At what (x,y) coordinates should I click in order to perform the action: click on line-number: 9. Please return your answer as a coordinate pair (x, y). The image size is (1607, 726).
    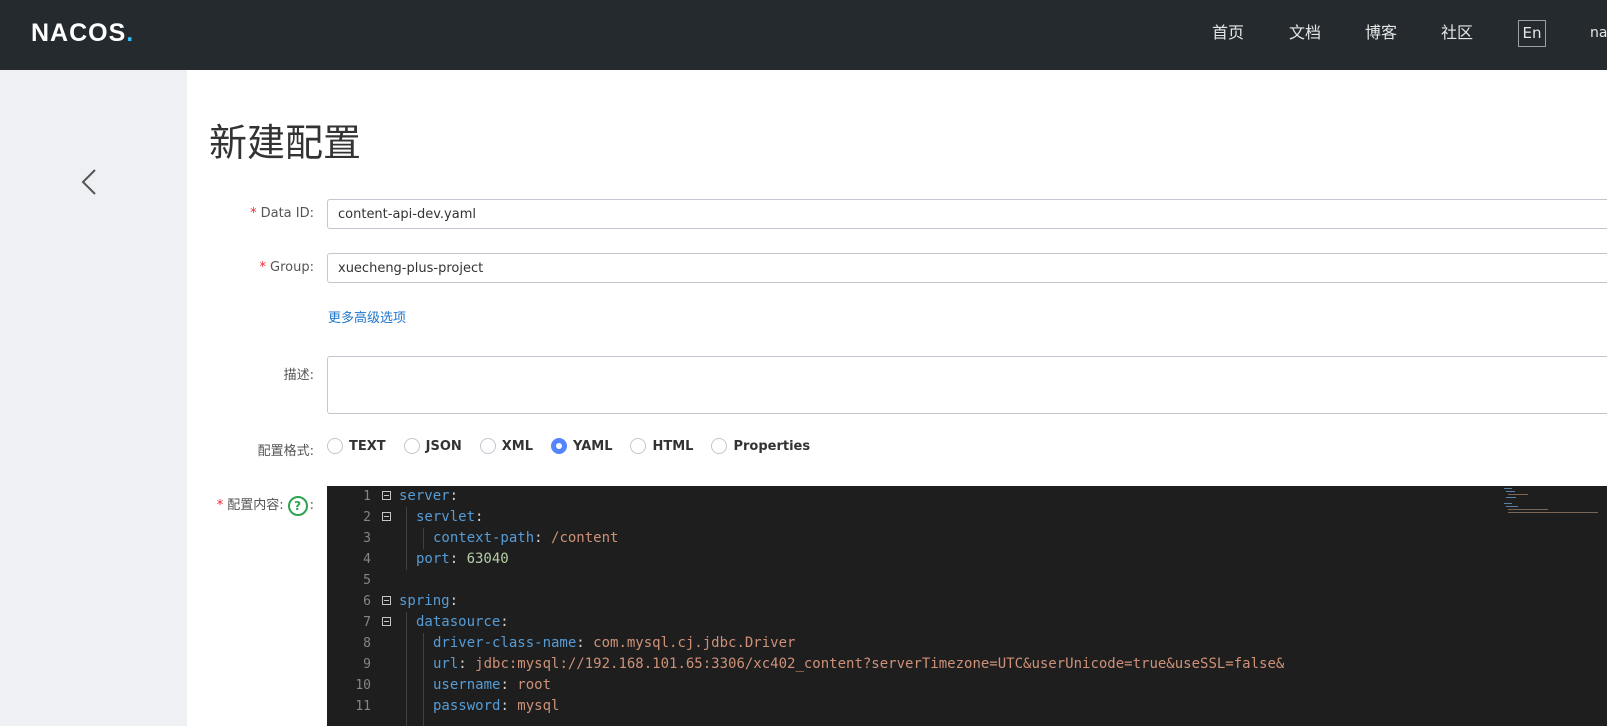
    Looking at the image, I should click on (367, 664).